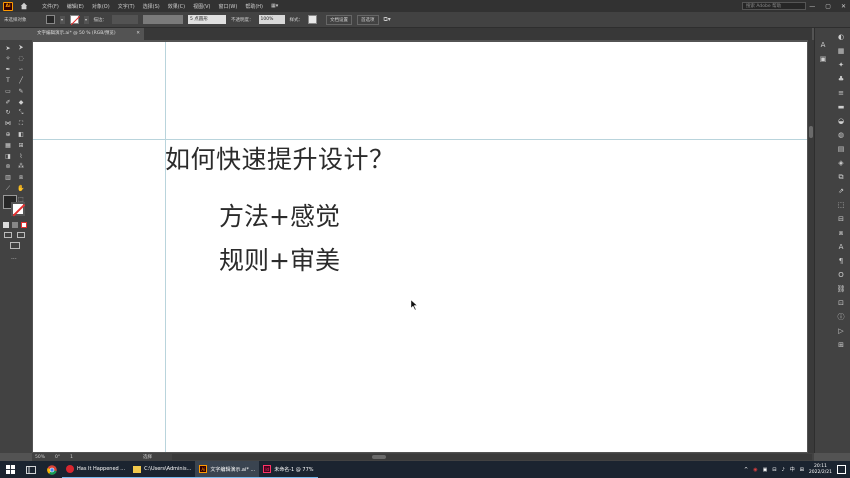  What do you see at coordinates (254, 6) in the screenshot?
I see `menu-help: 帮助(H)` at bounding box center [254, 6].